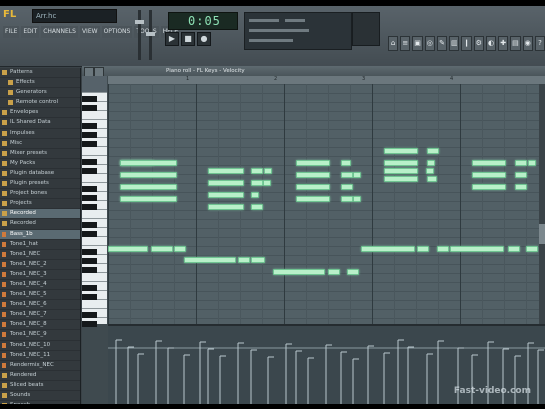 The height and width of the screenshot is (409, 545). I want to click on vertical-scrollbar, so click(542, 204).